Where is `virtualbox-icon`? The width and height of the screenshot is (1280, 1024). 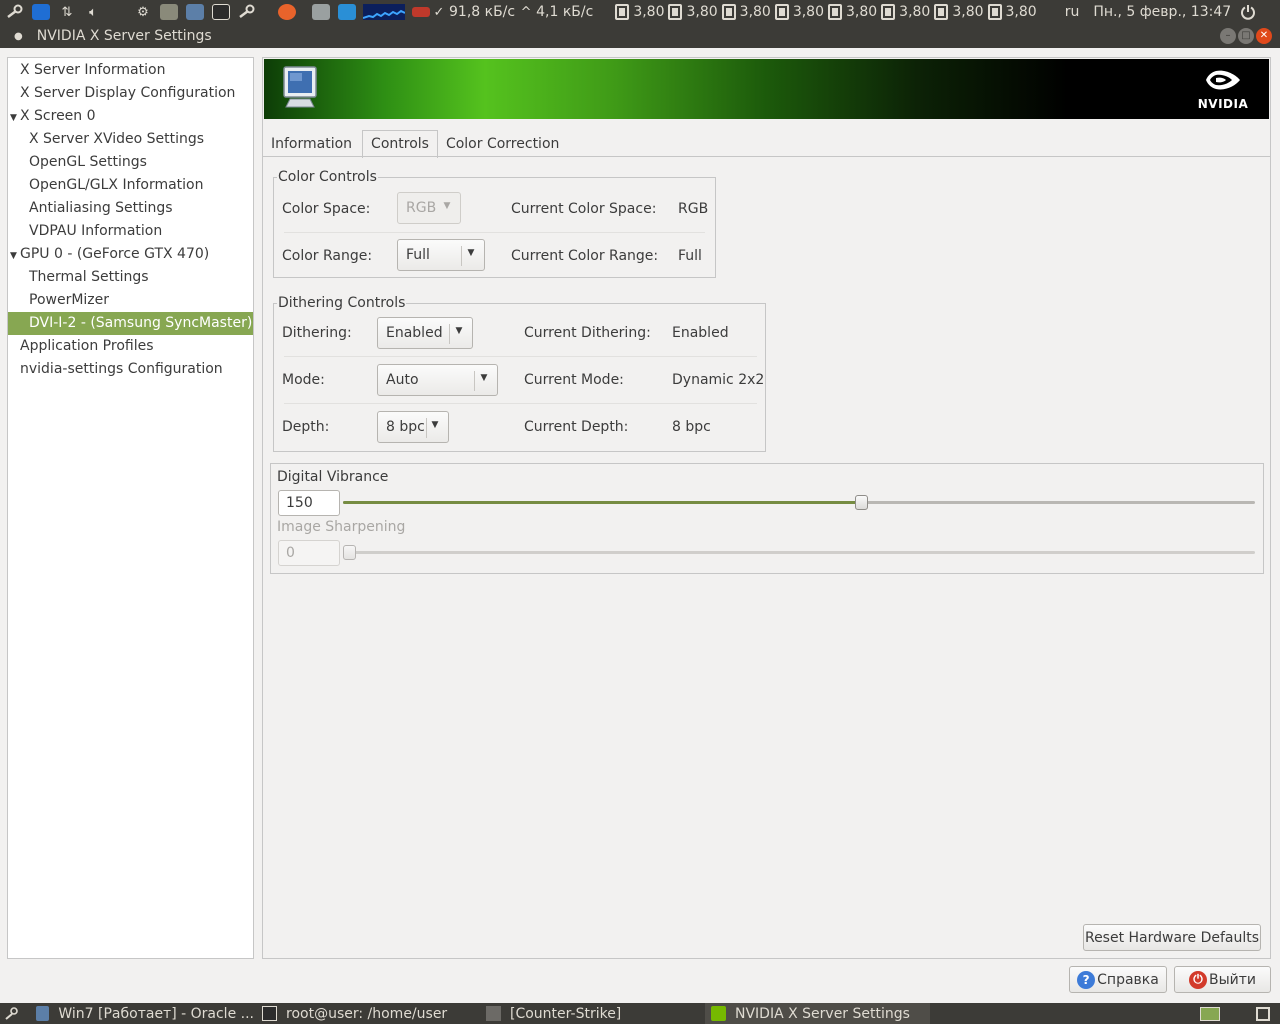 virtualbox-icon is located at coordinates (195, 12).